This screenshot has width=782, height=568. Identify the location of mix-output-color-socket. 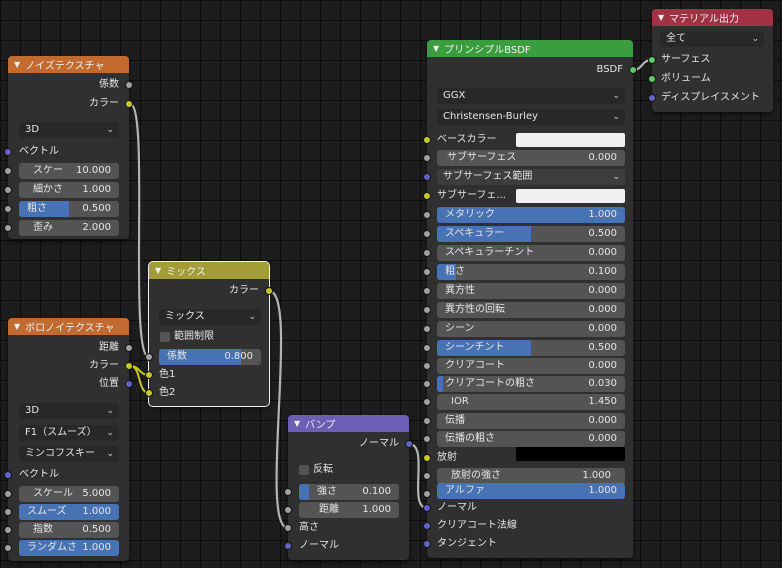
(269, 291).